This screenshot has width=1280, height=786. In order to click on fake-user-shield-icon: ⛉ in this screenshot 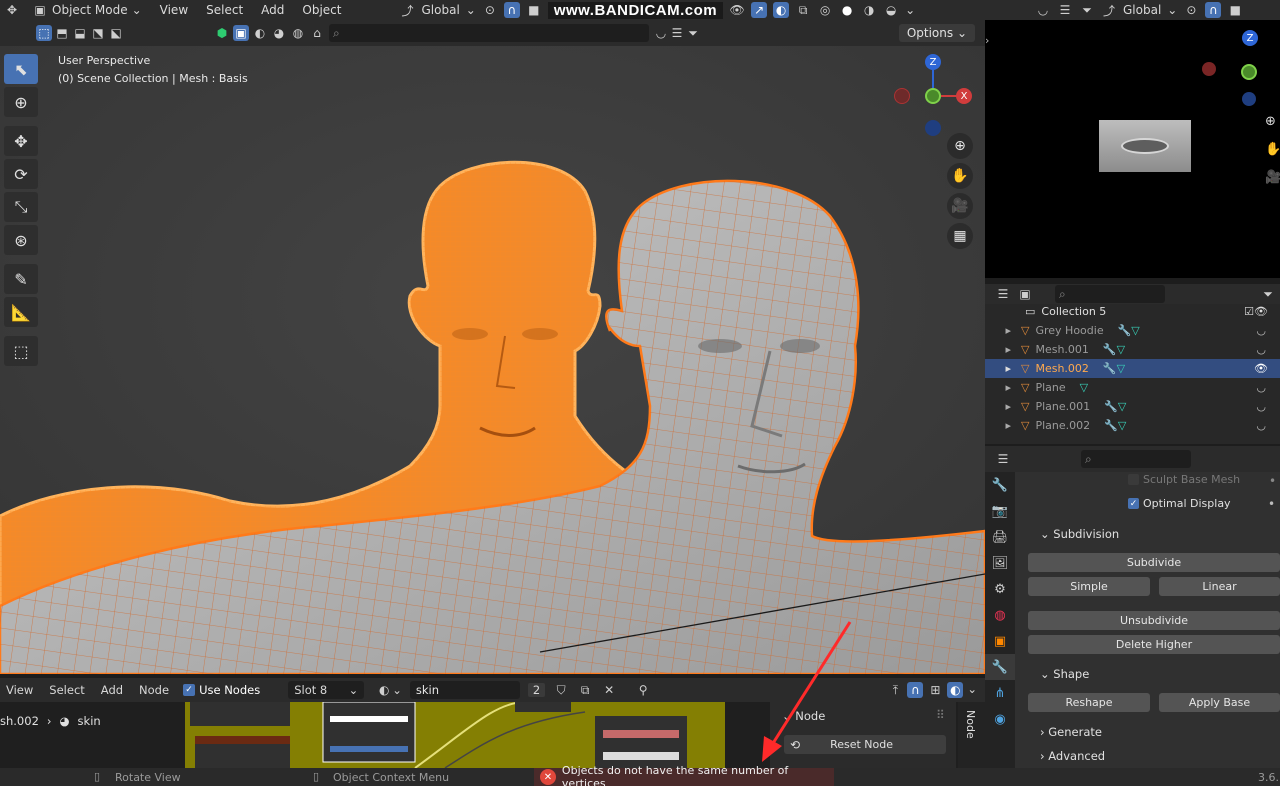, I will do `click(561, 690)`.